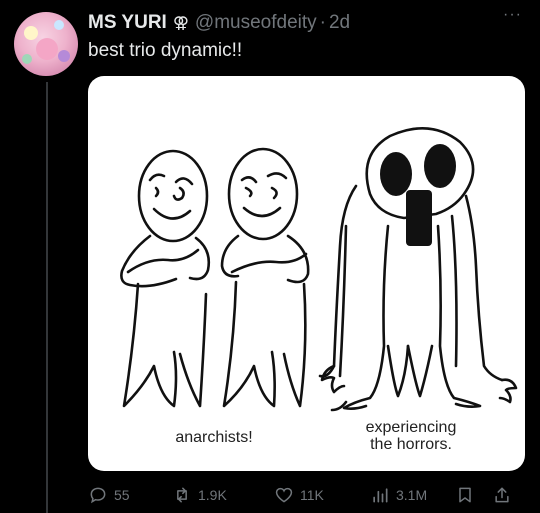 This screenshot has width=540, height=513. I want to click on anarchist-figure-left, so click(165, 278).